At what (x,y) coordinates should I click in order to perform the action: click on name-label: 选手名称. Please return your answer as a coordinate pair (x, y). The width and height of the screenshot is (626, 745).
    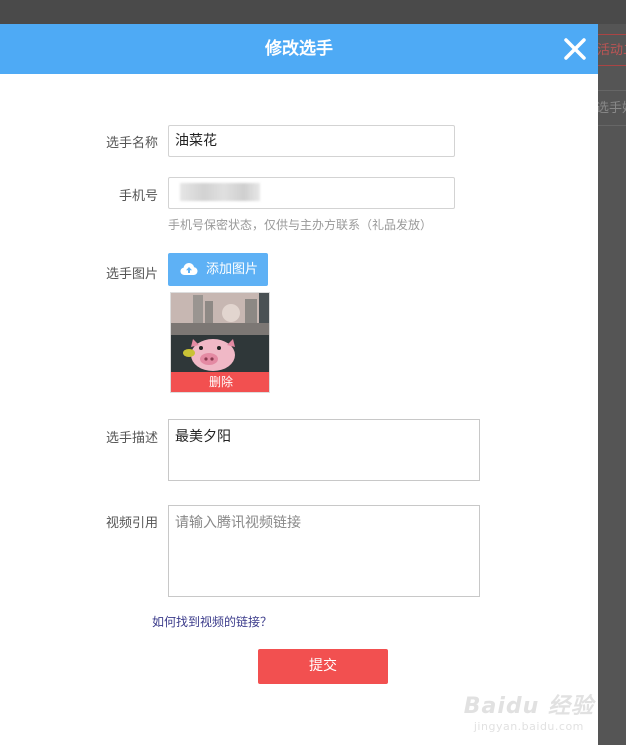
    Looking at the image, I should click on (131, 143).